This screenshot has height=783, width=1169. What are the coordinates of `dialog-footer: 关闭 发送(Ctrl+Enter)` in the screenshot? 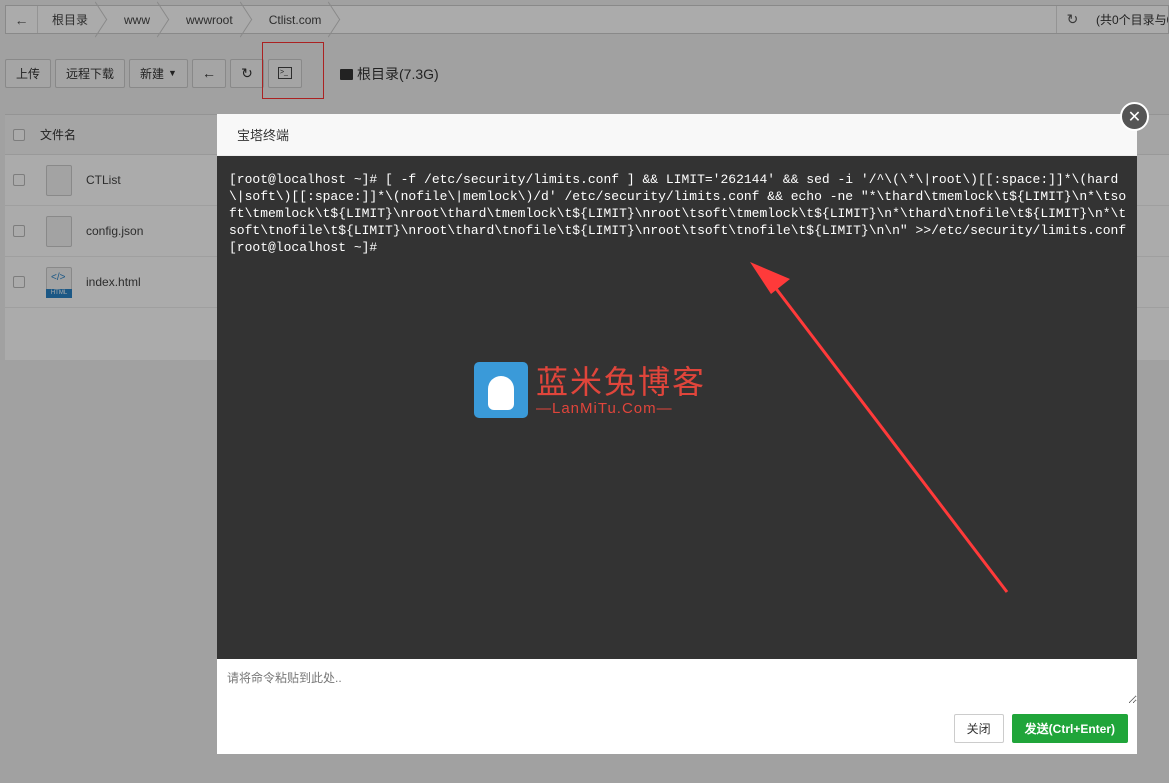 It's located at (1040, 728).